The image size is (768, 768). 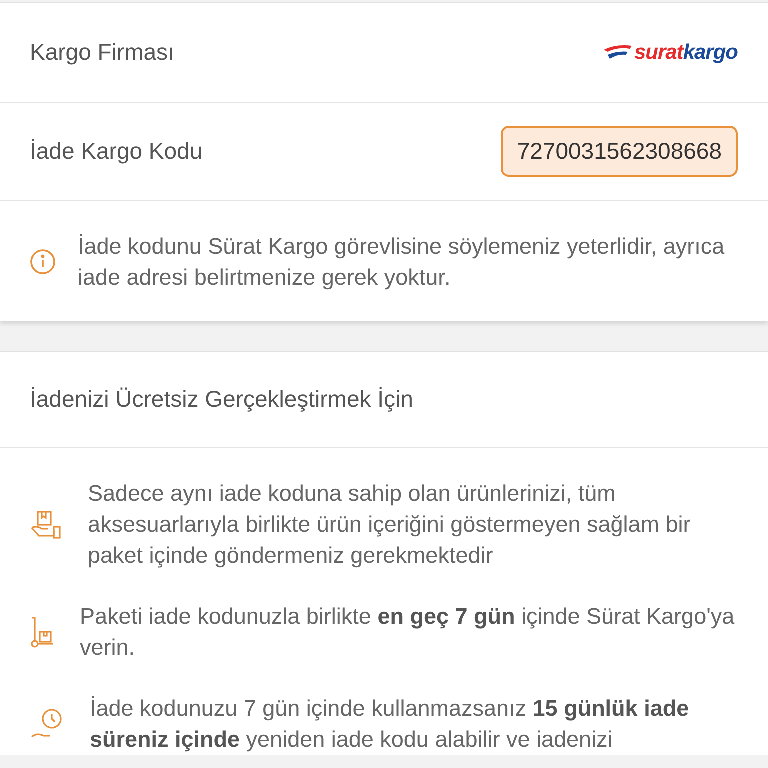 What do you see at coordinates (222, 399) in the screenshot?
I see `section-title: İadenizi Ücretsiz Gerçekleştirmek İçin` at bounding box center [222, 399].